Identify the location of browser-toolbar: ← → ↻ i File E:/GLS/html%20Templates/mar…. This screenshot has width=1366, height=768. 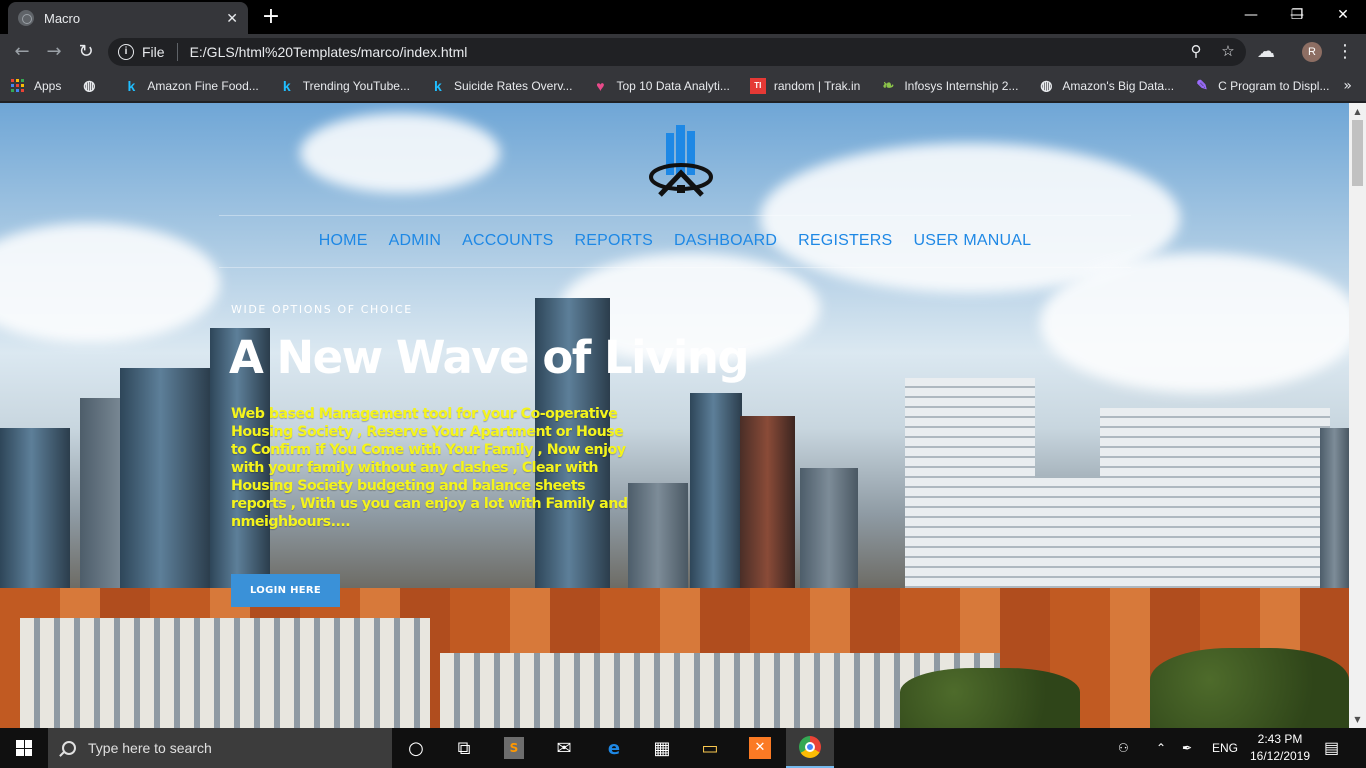
(683, 52).